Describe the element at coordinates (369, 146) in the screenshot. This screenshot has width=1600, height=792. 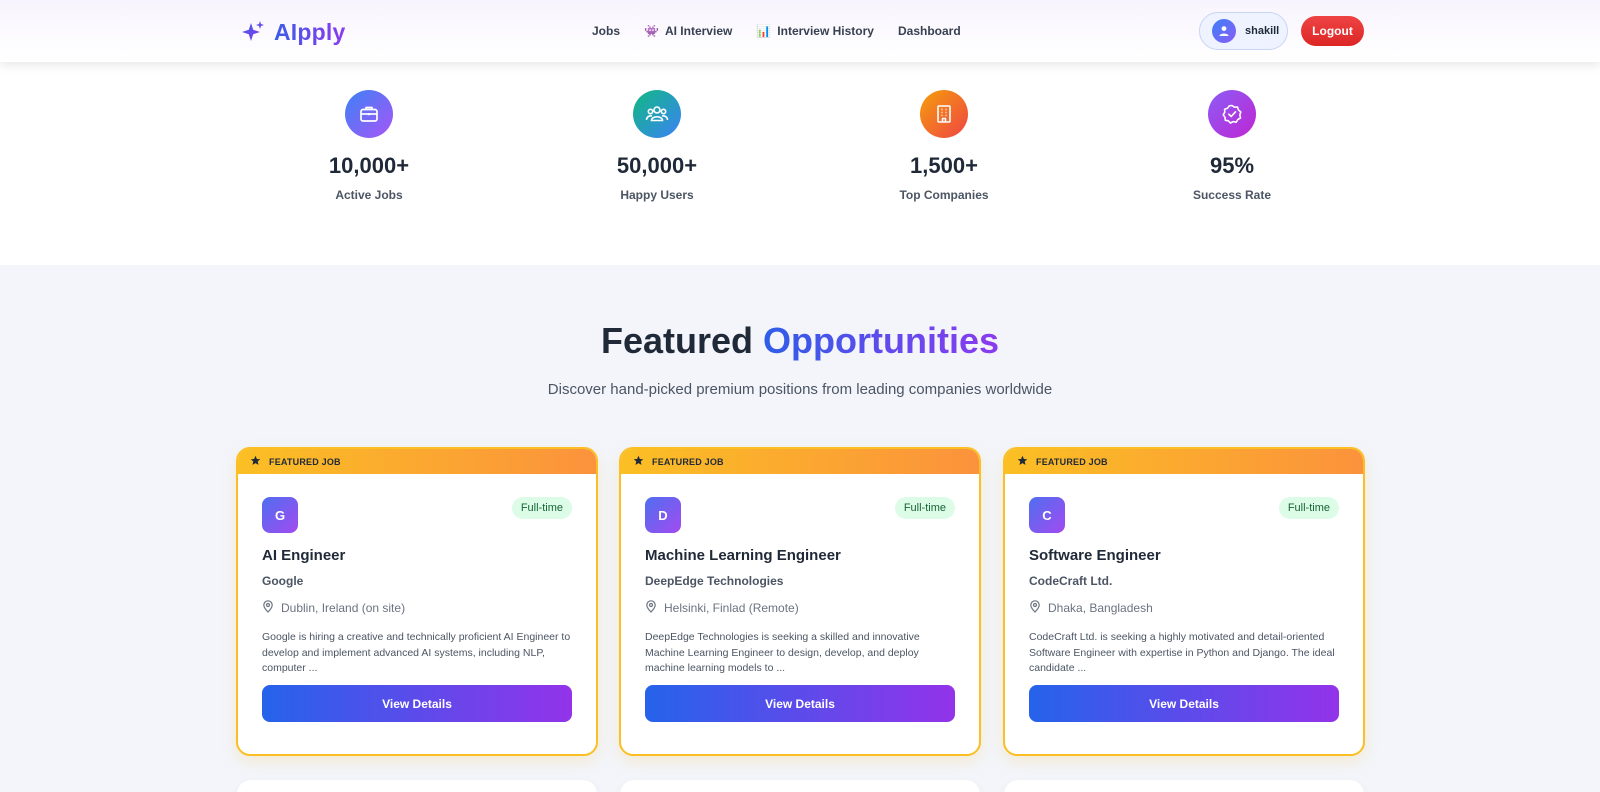
I see `stat-active-jobs: 10,000+ Active Jobs` at that location.